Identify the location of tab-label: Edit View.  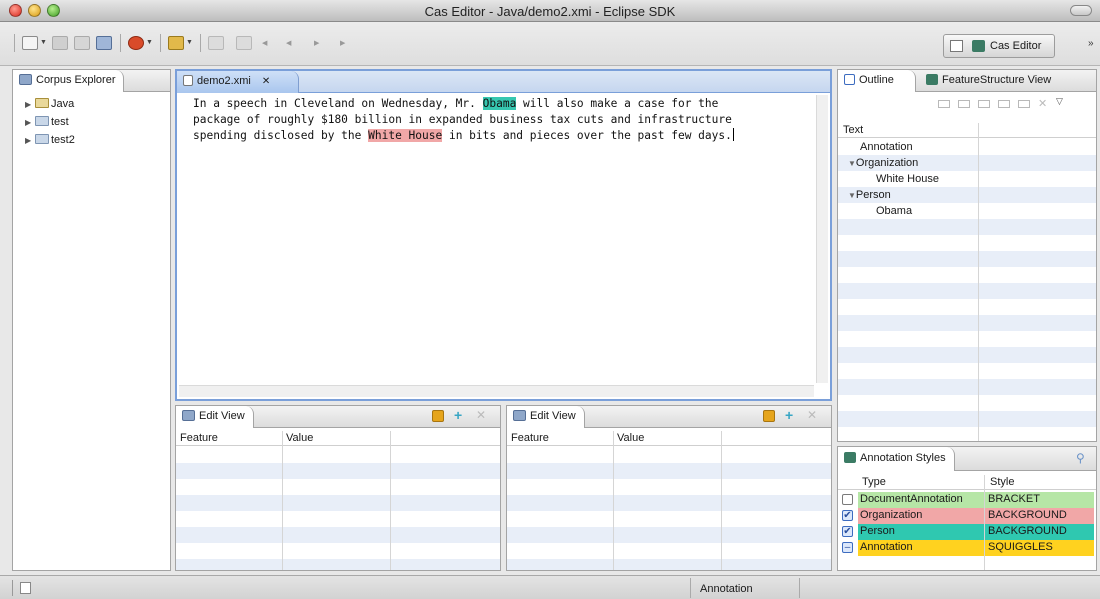
(222, 416).